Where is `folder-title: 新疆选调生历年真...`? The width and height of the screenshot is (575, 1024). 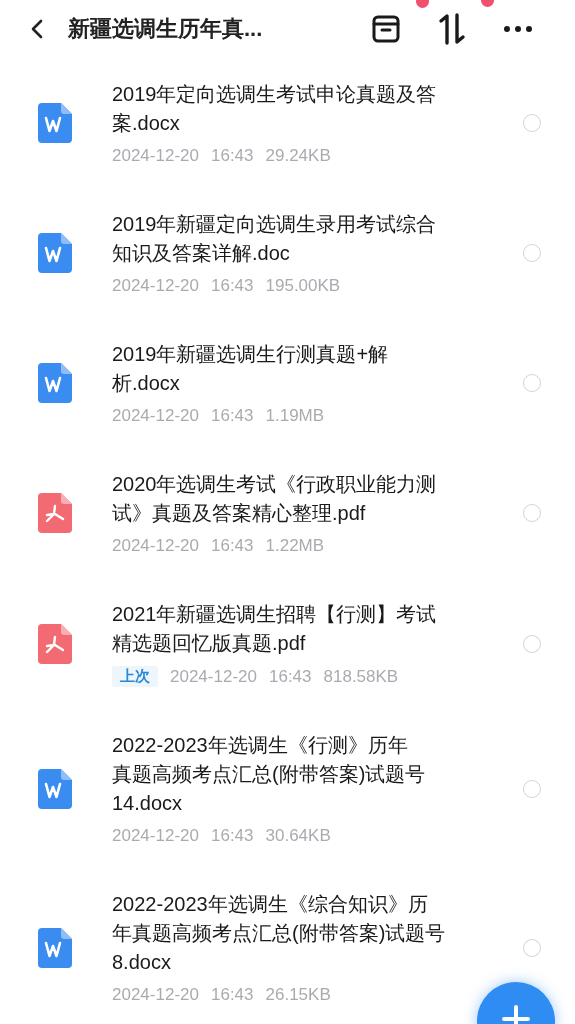 folder-title: 新疆选调生历年真... is located at coordinates (166, 29).